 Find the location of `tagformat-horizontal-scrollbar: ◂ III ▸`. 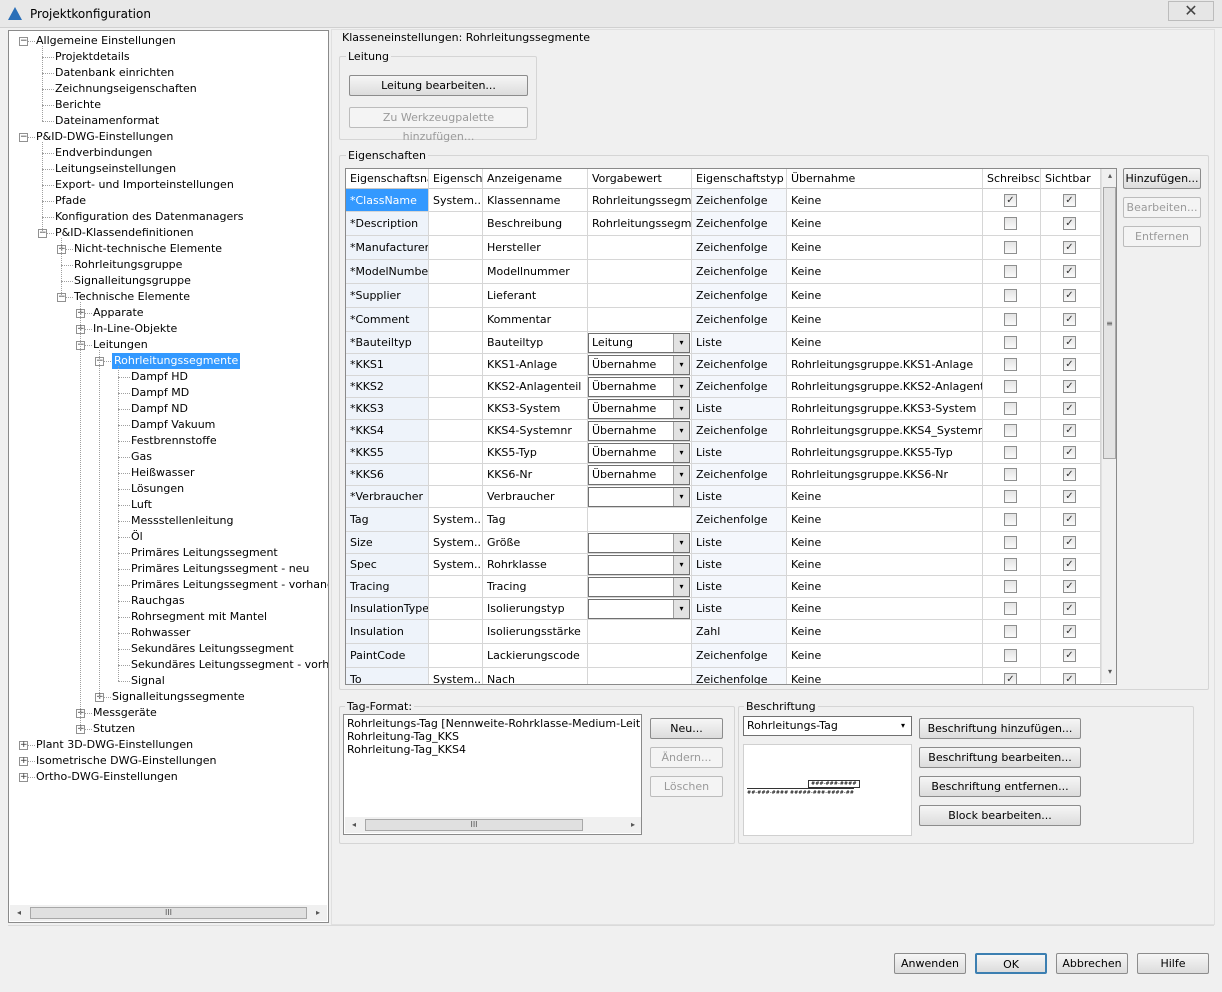

tagformat-horizontal-scrollbar: ◂ III ▸ is located at coordinates (493, 825).